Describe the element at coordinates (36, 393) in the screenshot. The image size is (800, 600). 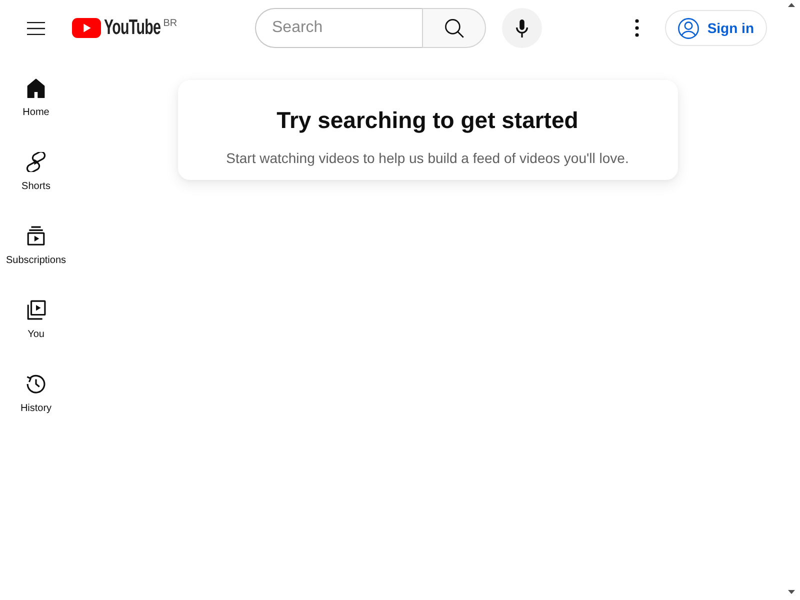
I see `sidebar-item: History` at that location.